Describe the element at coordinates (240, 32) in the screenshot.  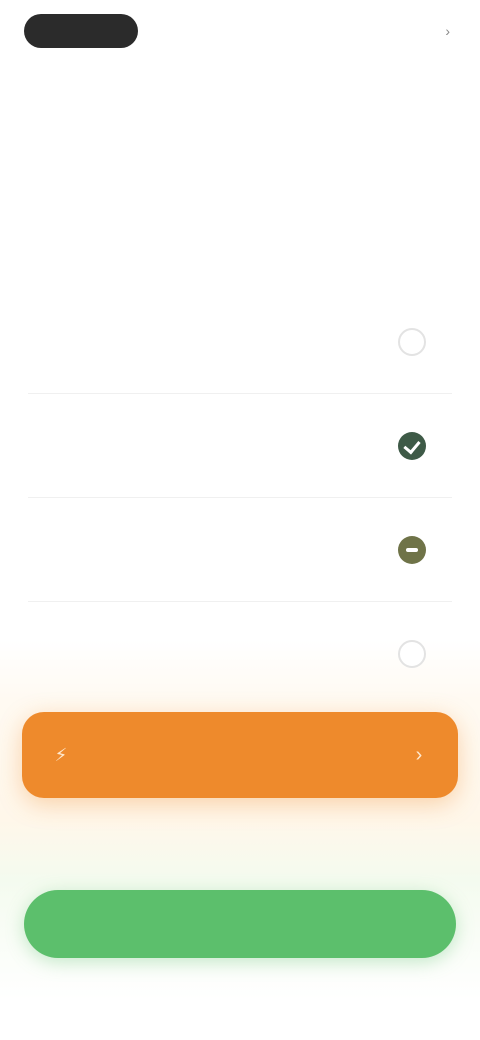
I see `top-bar: ›` at that location.